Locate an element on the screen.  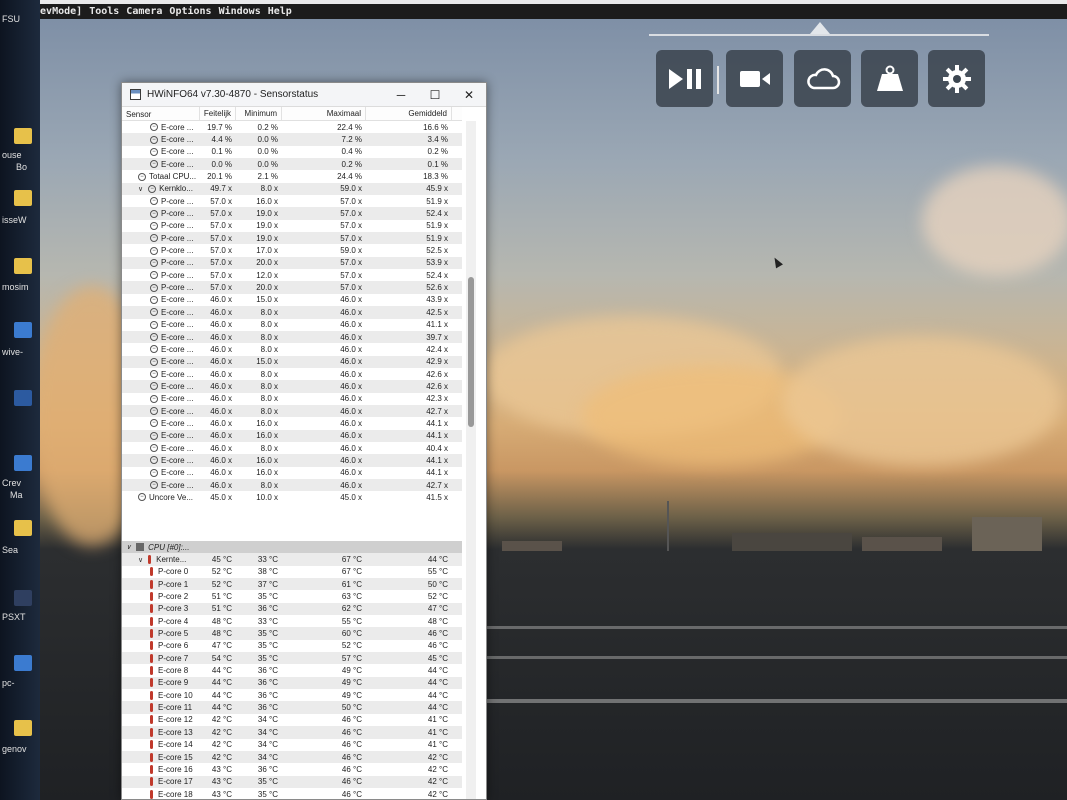
sensor-gauge-icon: − is located at coordinates (154, 312).